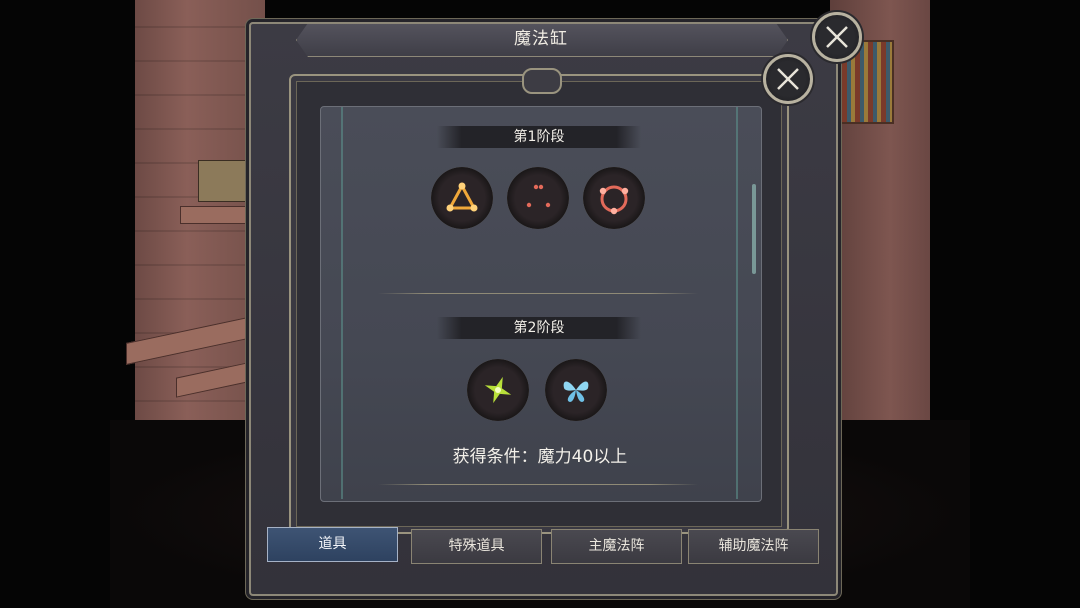  What do you see at coordinates (216, 215) in the screenshot?
I see `wooden-shelf` at bounding box center [216, 215].